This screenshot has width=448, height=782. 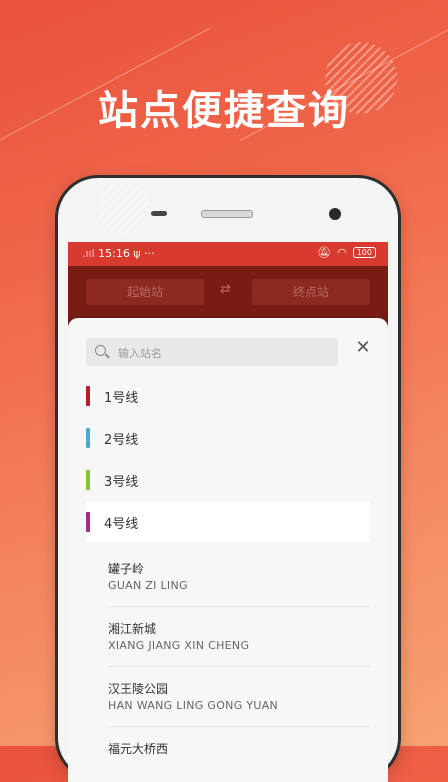 What do you see at coordinates (148, 585) in the screenshot?
I see `station-pinyin: GUAN ZI LING` at bounding box center [148, 585].